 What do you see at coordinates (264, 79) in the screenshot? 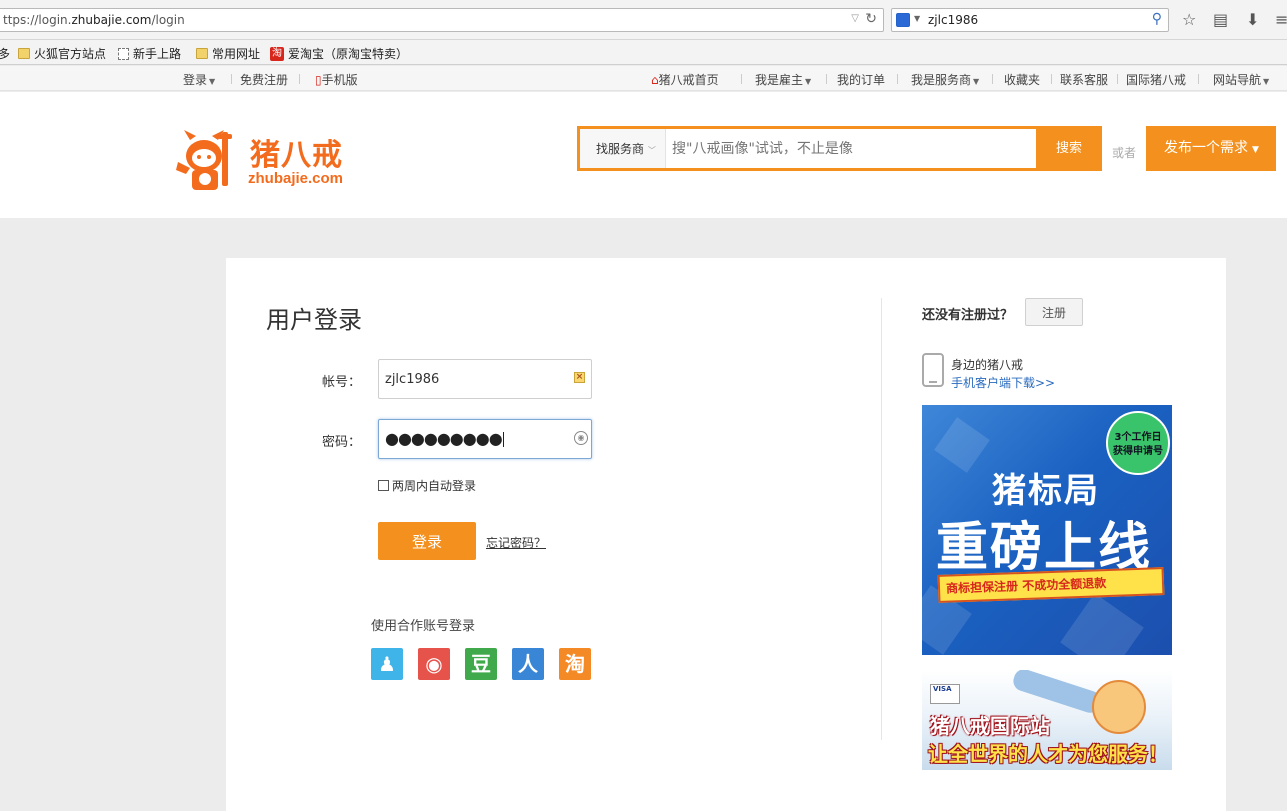
I see `nav-register: 免费注册` at bounding box center [264, 79].